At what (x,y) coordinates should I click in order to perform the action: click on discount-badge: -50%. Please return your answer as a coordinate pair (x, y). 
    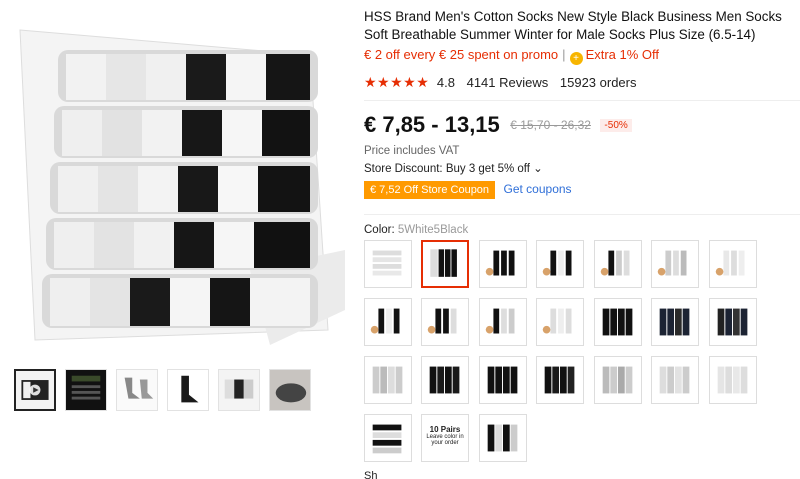
    Looking at the image, I should click on (616, 125).